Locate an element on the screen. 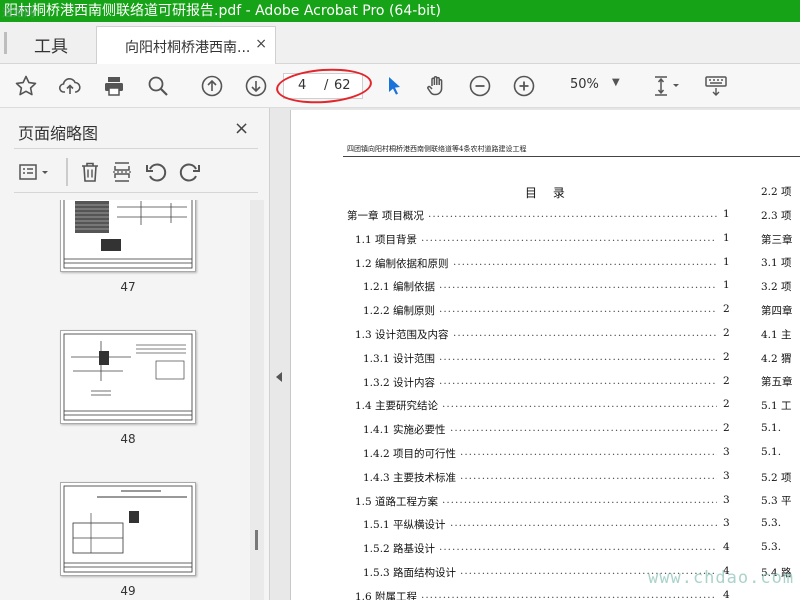  printer-icon is located at coordinates (114, 86).